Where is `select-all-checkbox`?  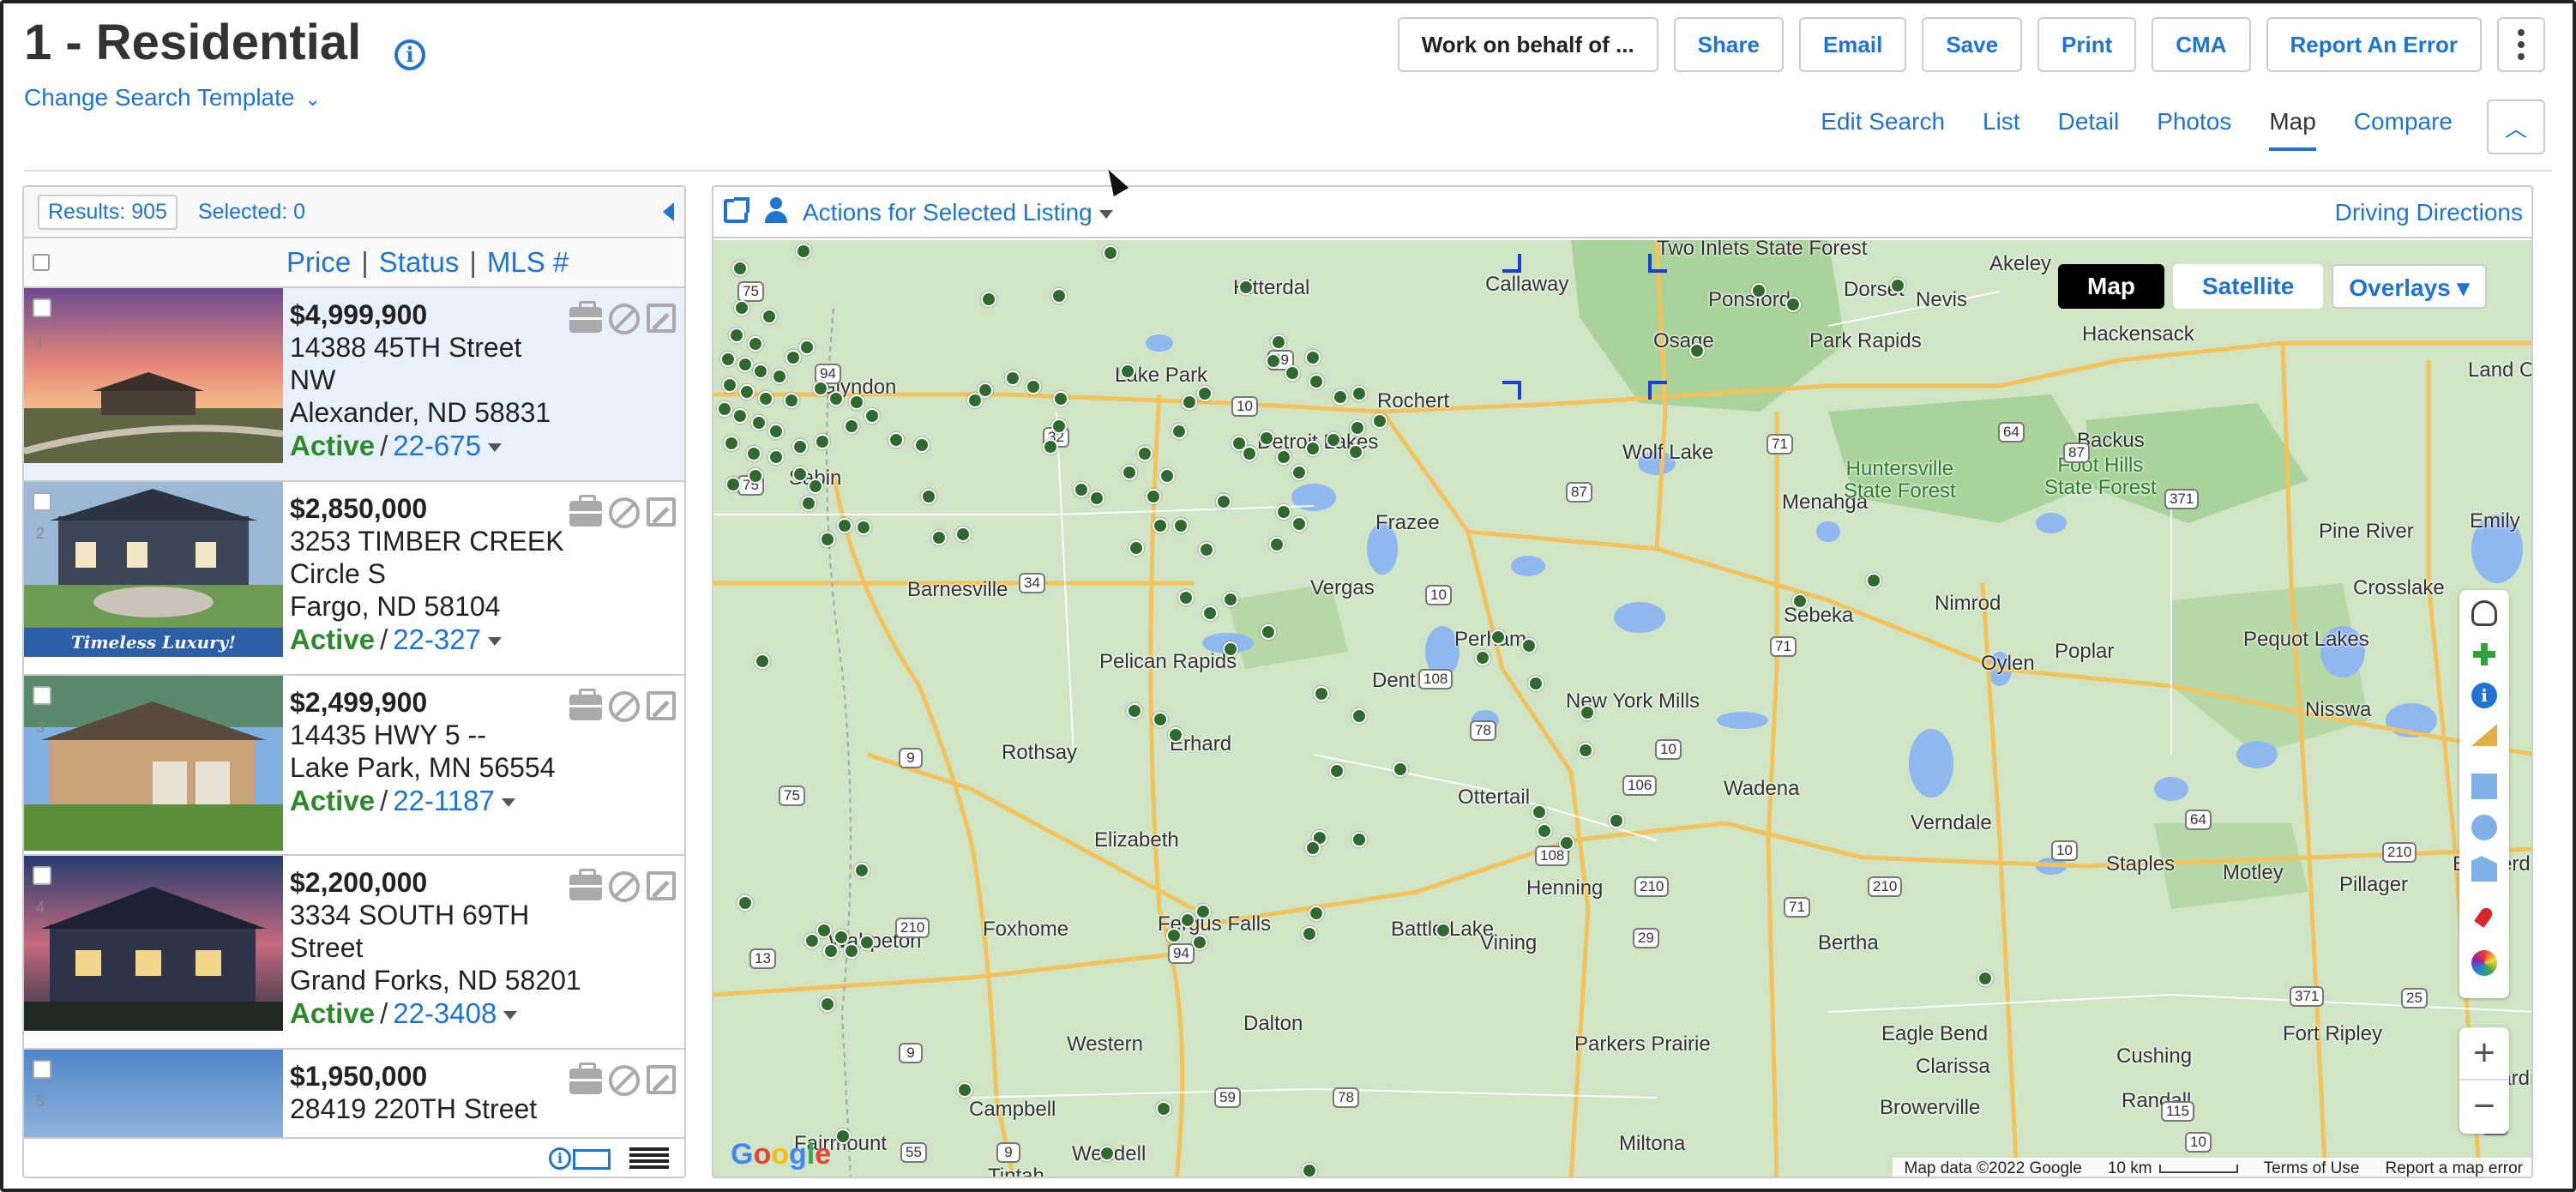
select-all-checkbox is located at coordinates (41, 262).